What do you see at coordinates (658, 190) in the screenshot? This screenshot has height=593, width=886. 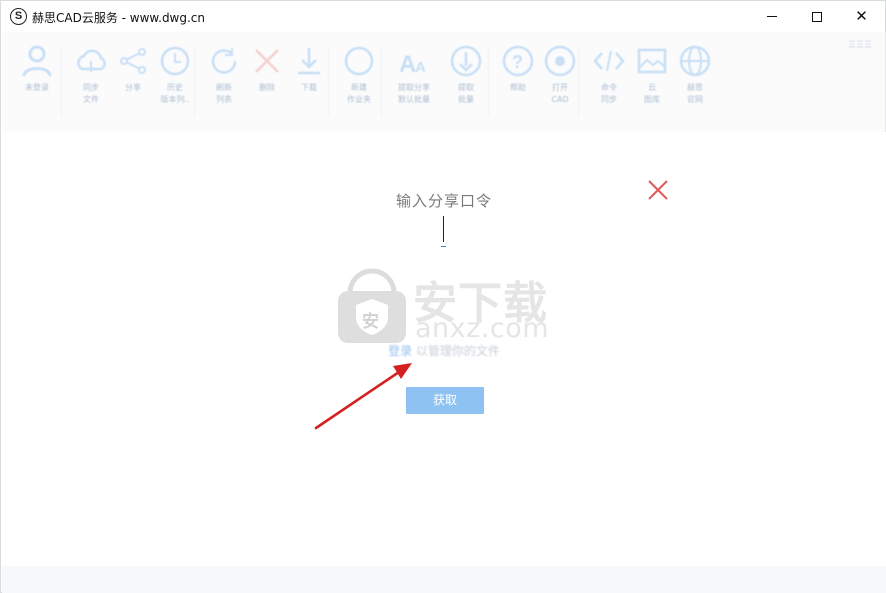 I see `close-icon` at bounding box center [658, 190].